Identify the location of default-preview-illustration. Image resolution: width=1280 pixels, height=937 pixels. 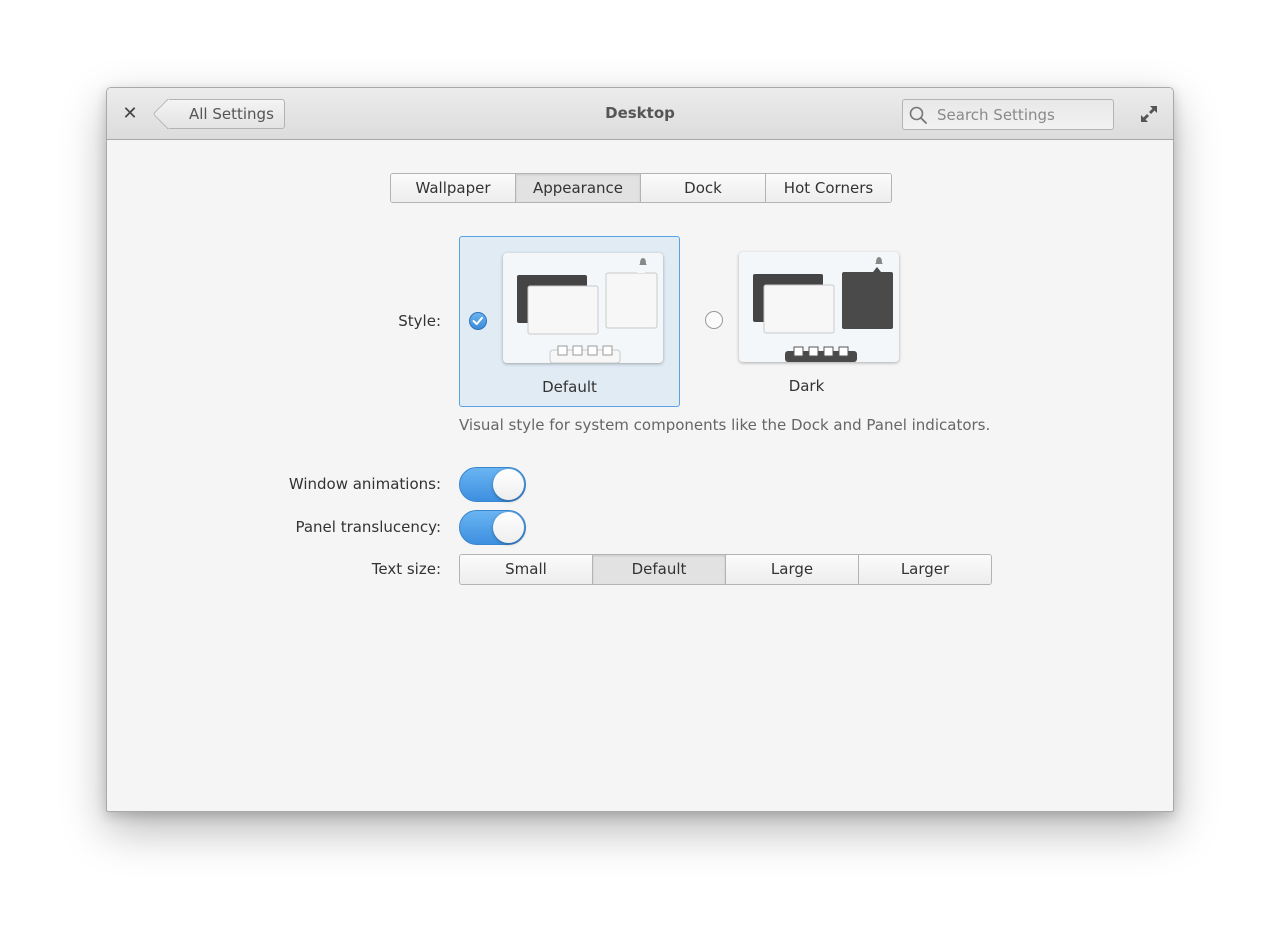
(587, 311).